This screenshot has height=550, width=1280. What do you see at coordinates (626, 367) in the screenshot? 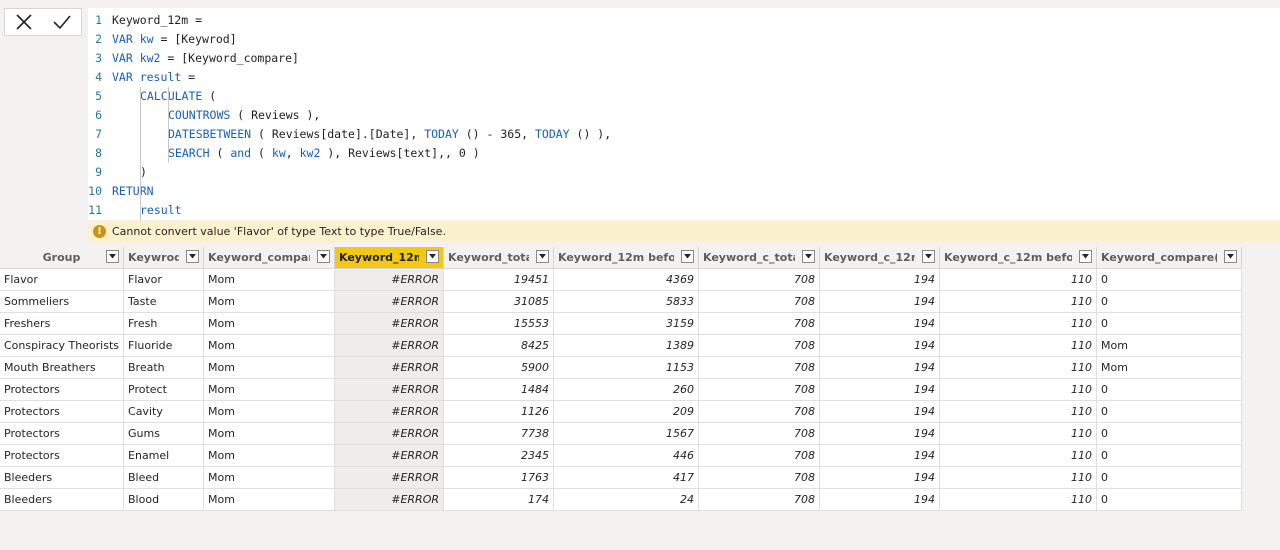
I see `table-cell: 1153` at bounding box center [626, 367].